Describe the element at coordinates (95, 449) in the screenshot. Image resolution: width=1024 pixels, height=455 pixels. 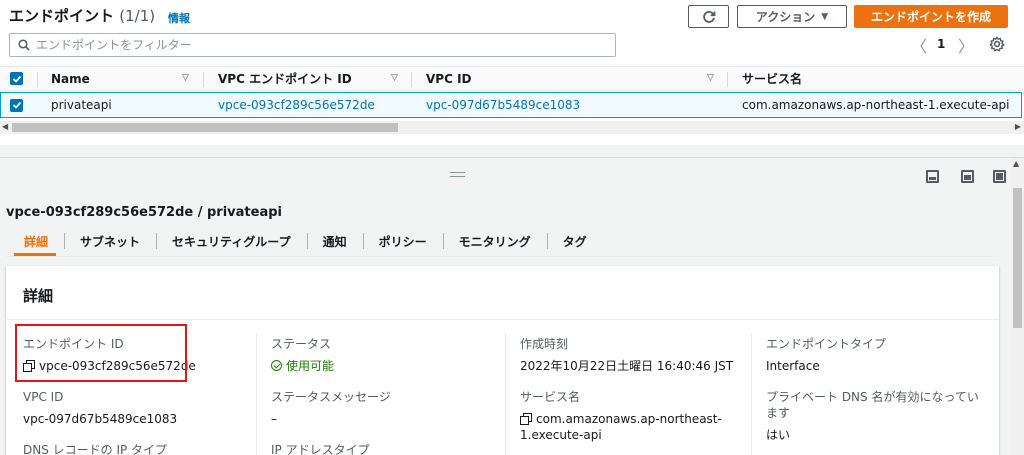
I see `dns-record-ip-type-label: DNS レコードの IP タイプ` at that location.